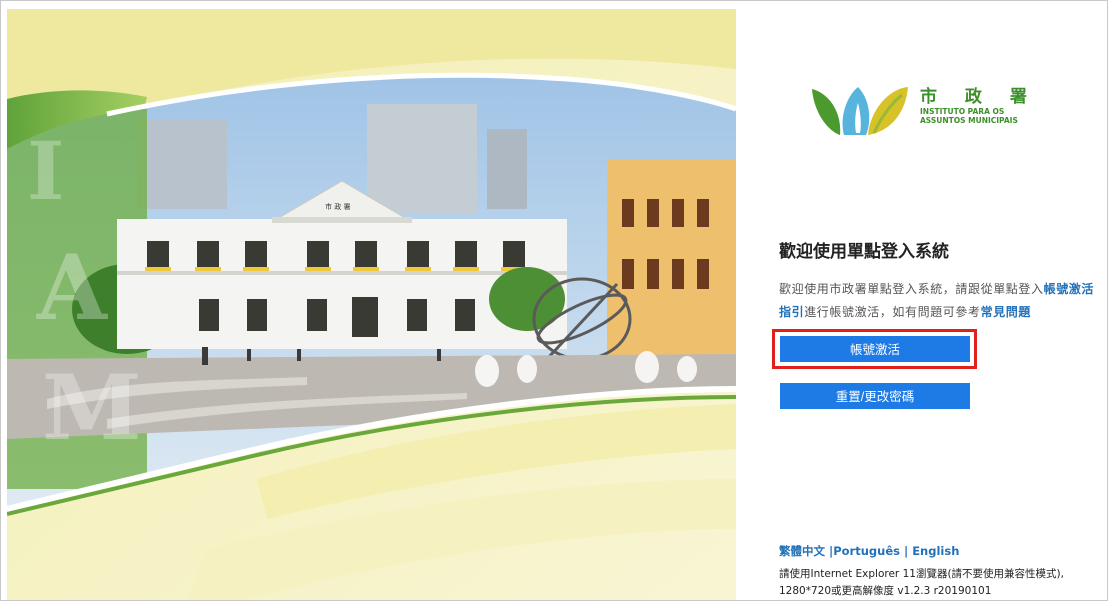  Describe the element at coordinates (337, 206) in the screenshot. I see `building-sign: 市 政 署` at that location.